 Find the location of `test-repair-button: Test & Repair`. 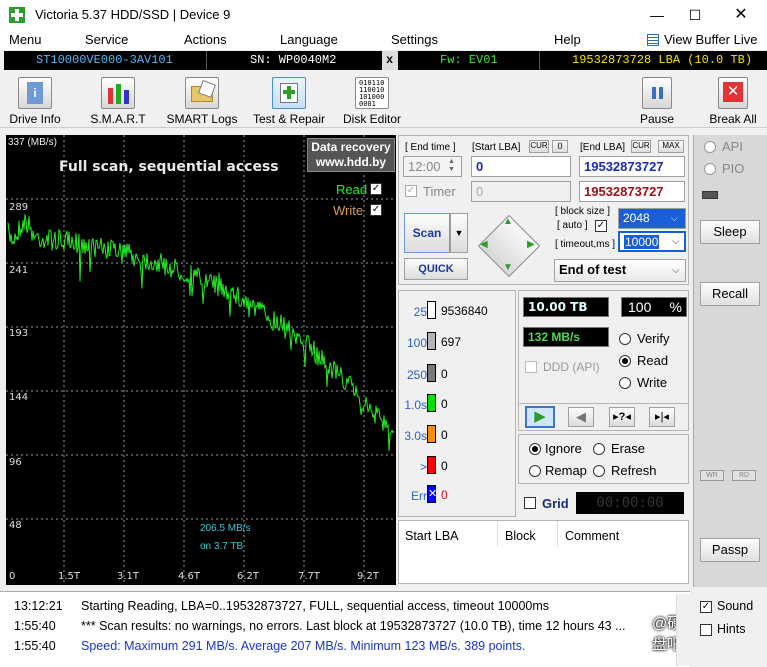

test-repair-button: Test & Repair is located at coordinates (289, 101).